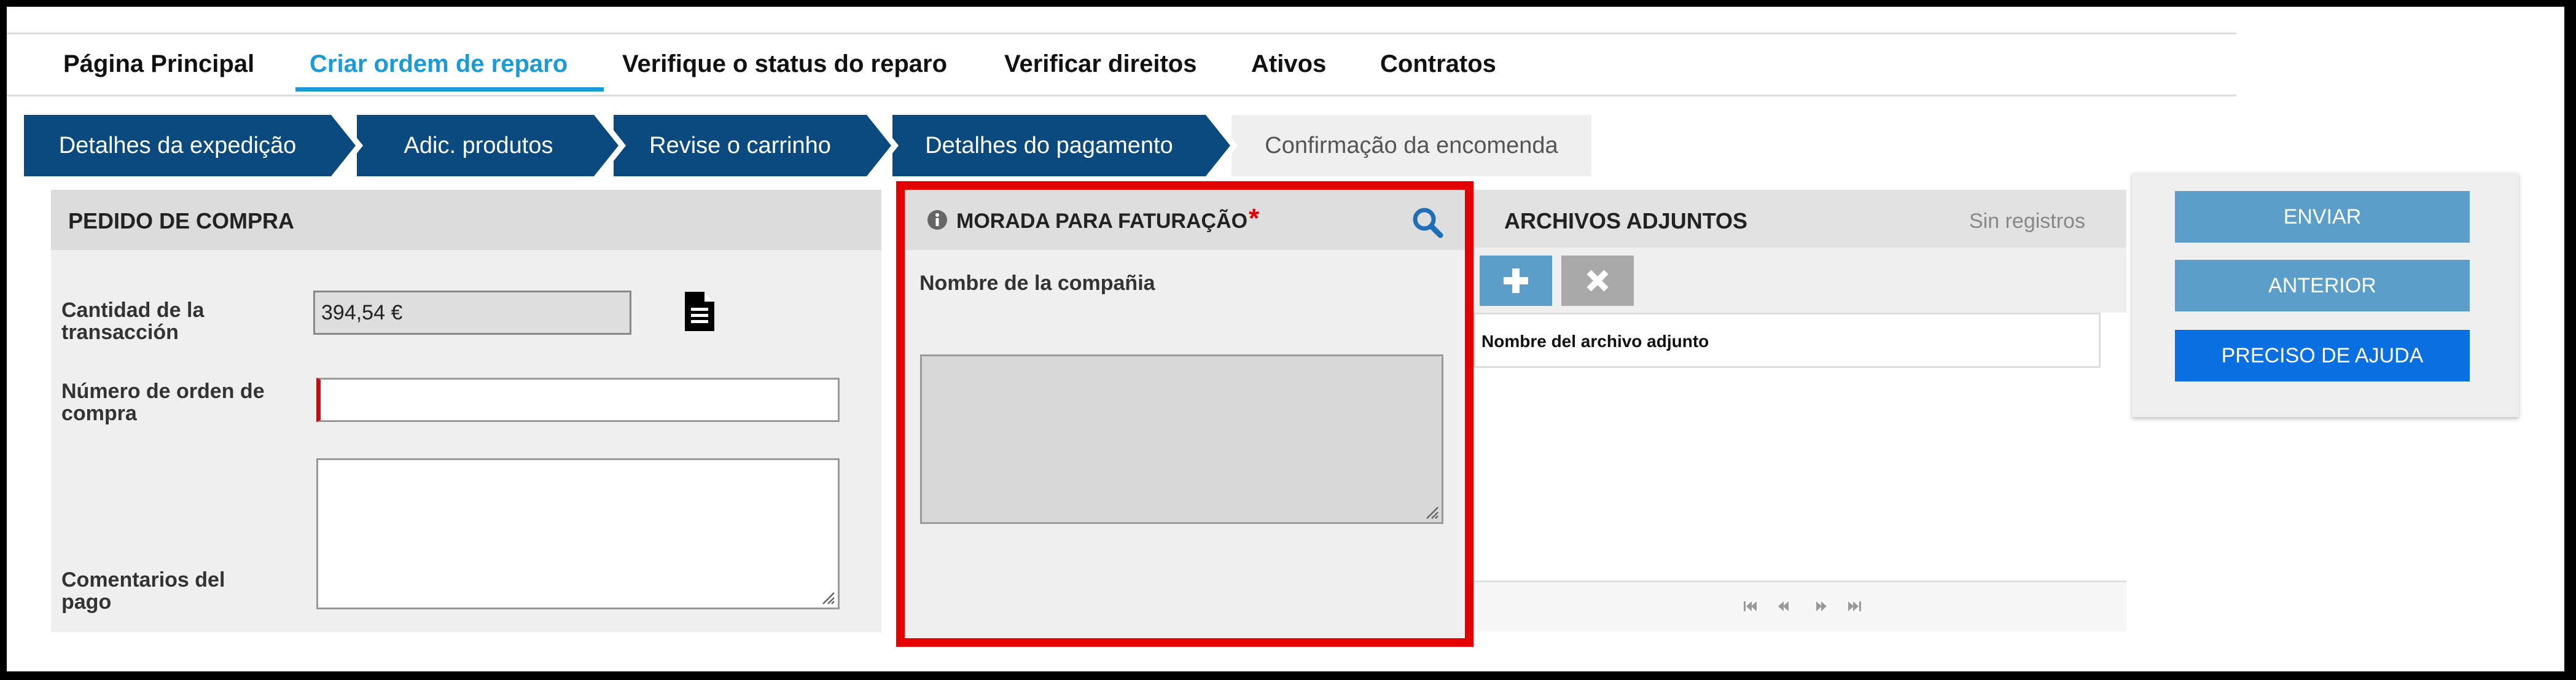 The height and width of the screenshot is (680, 2576). I want to click on plus-icon, so click(1516, 280).